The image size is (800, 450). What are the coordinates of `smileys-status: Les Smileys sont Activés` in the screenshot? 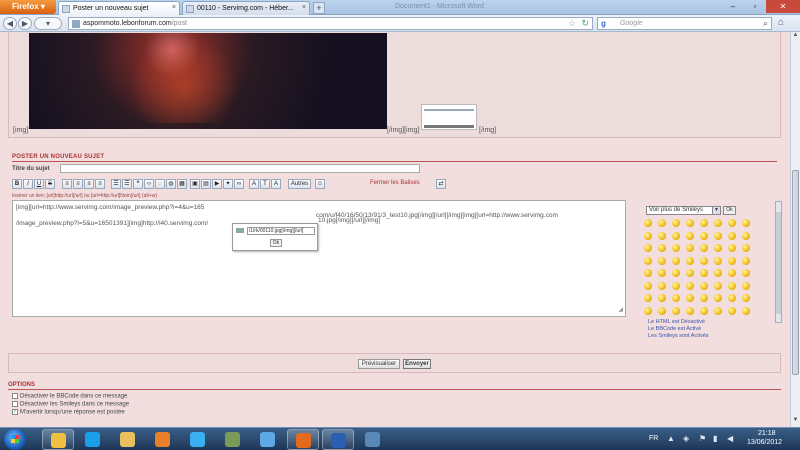 It's located at (678, 336).